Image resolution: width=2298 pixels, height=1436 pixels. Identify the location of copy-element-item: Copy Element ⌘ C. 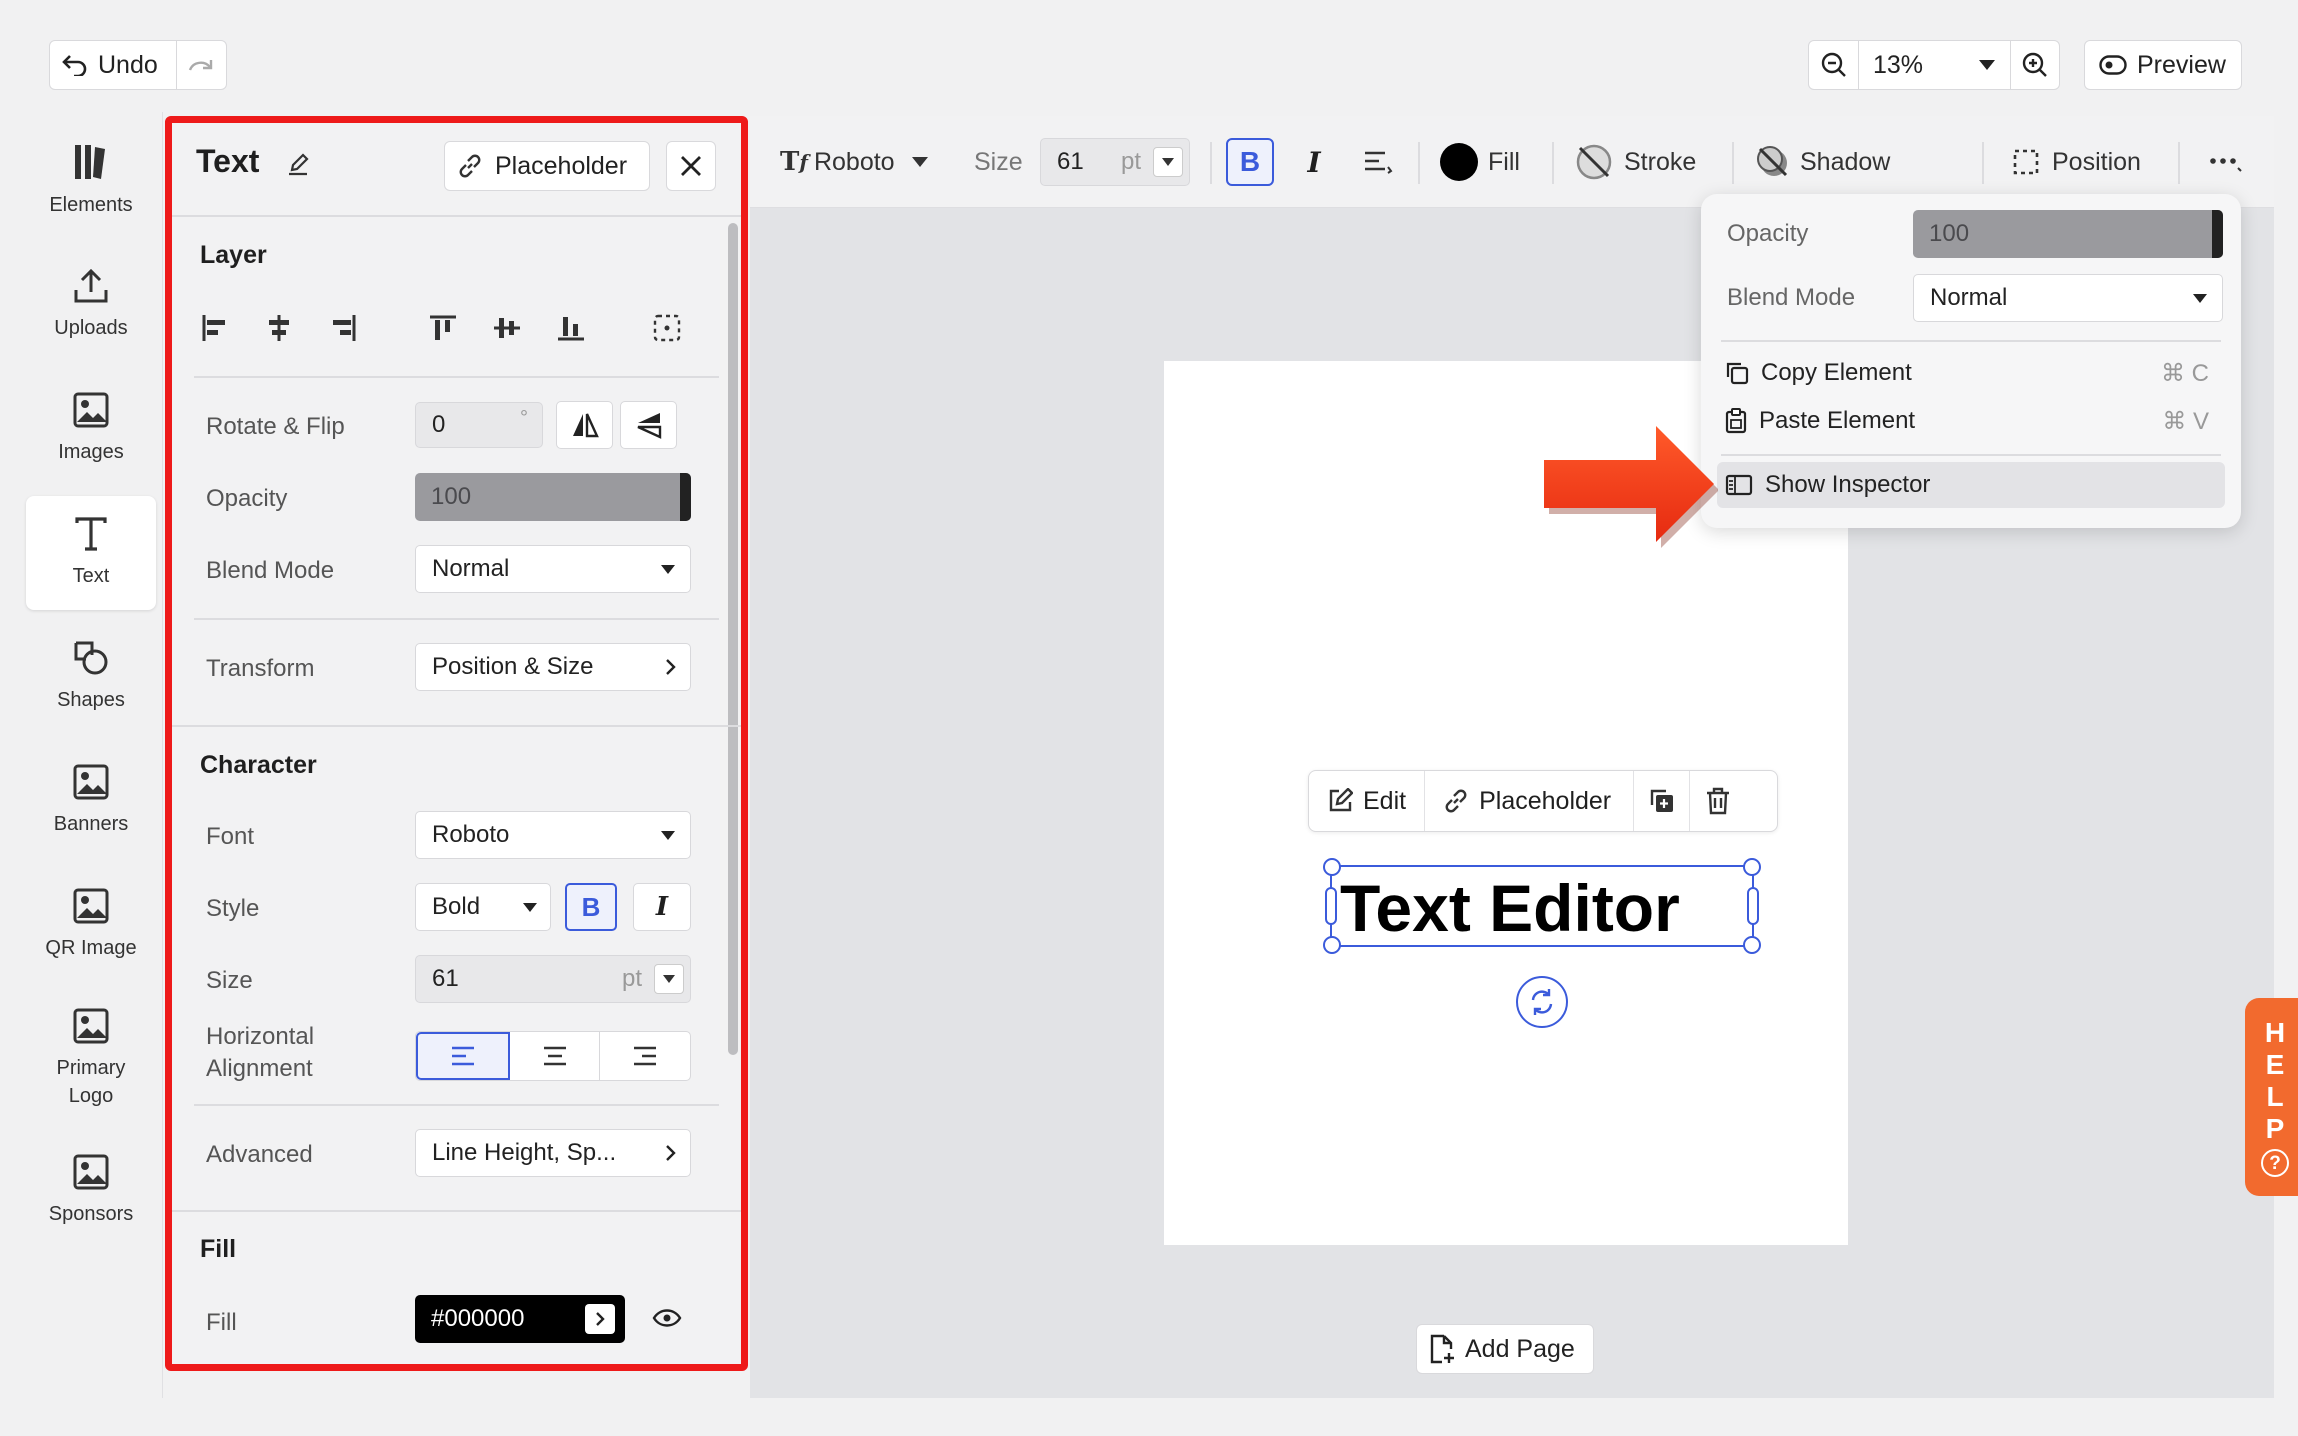
(1973, 373).